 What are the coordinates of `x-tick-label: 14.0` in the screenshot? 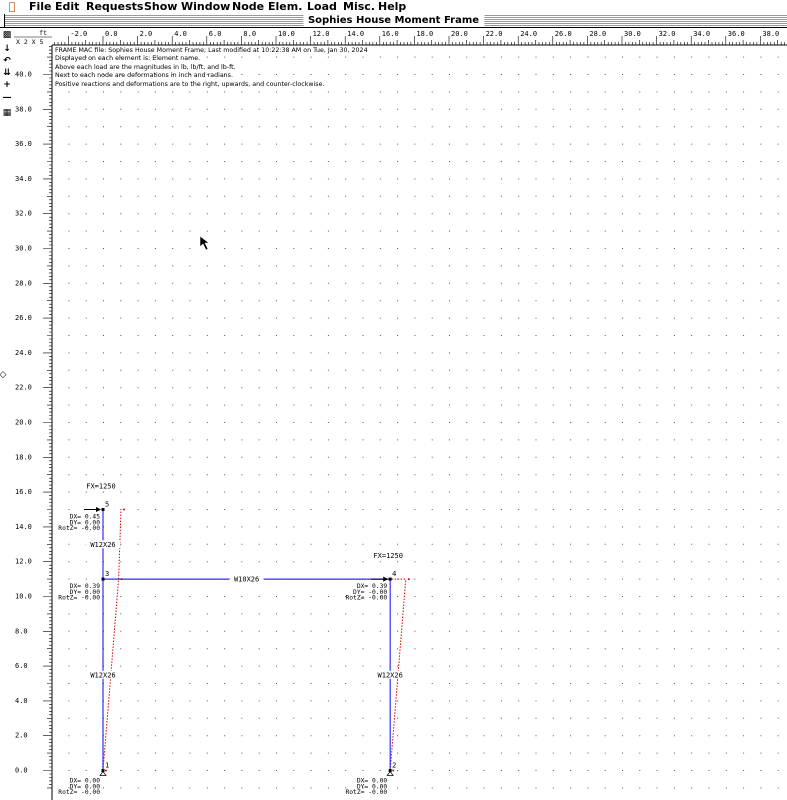 It's located at (355, 34).